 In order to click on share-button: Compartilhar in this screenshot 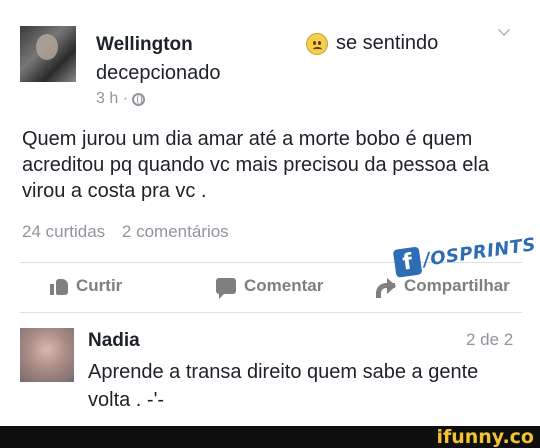, I will do `click(443, 287)`.